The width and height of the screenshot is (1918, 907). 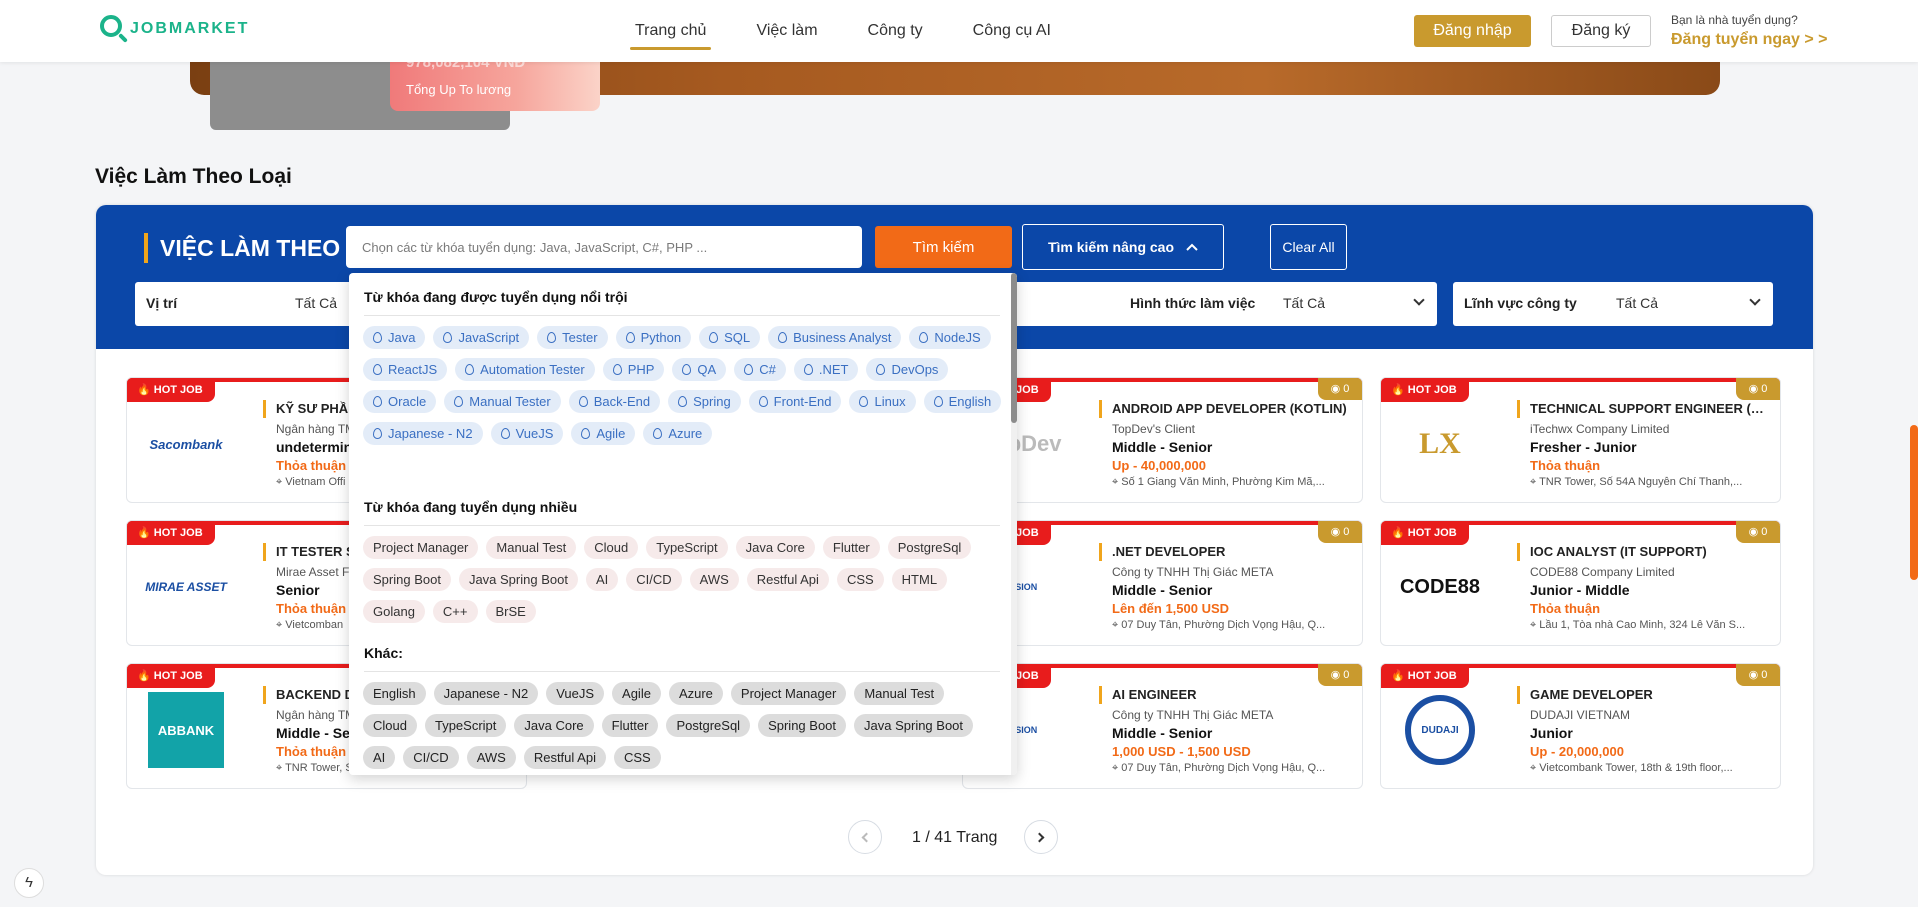 I want to click on lightning-icon: ϟ, so click(x=29, y=883).